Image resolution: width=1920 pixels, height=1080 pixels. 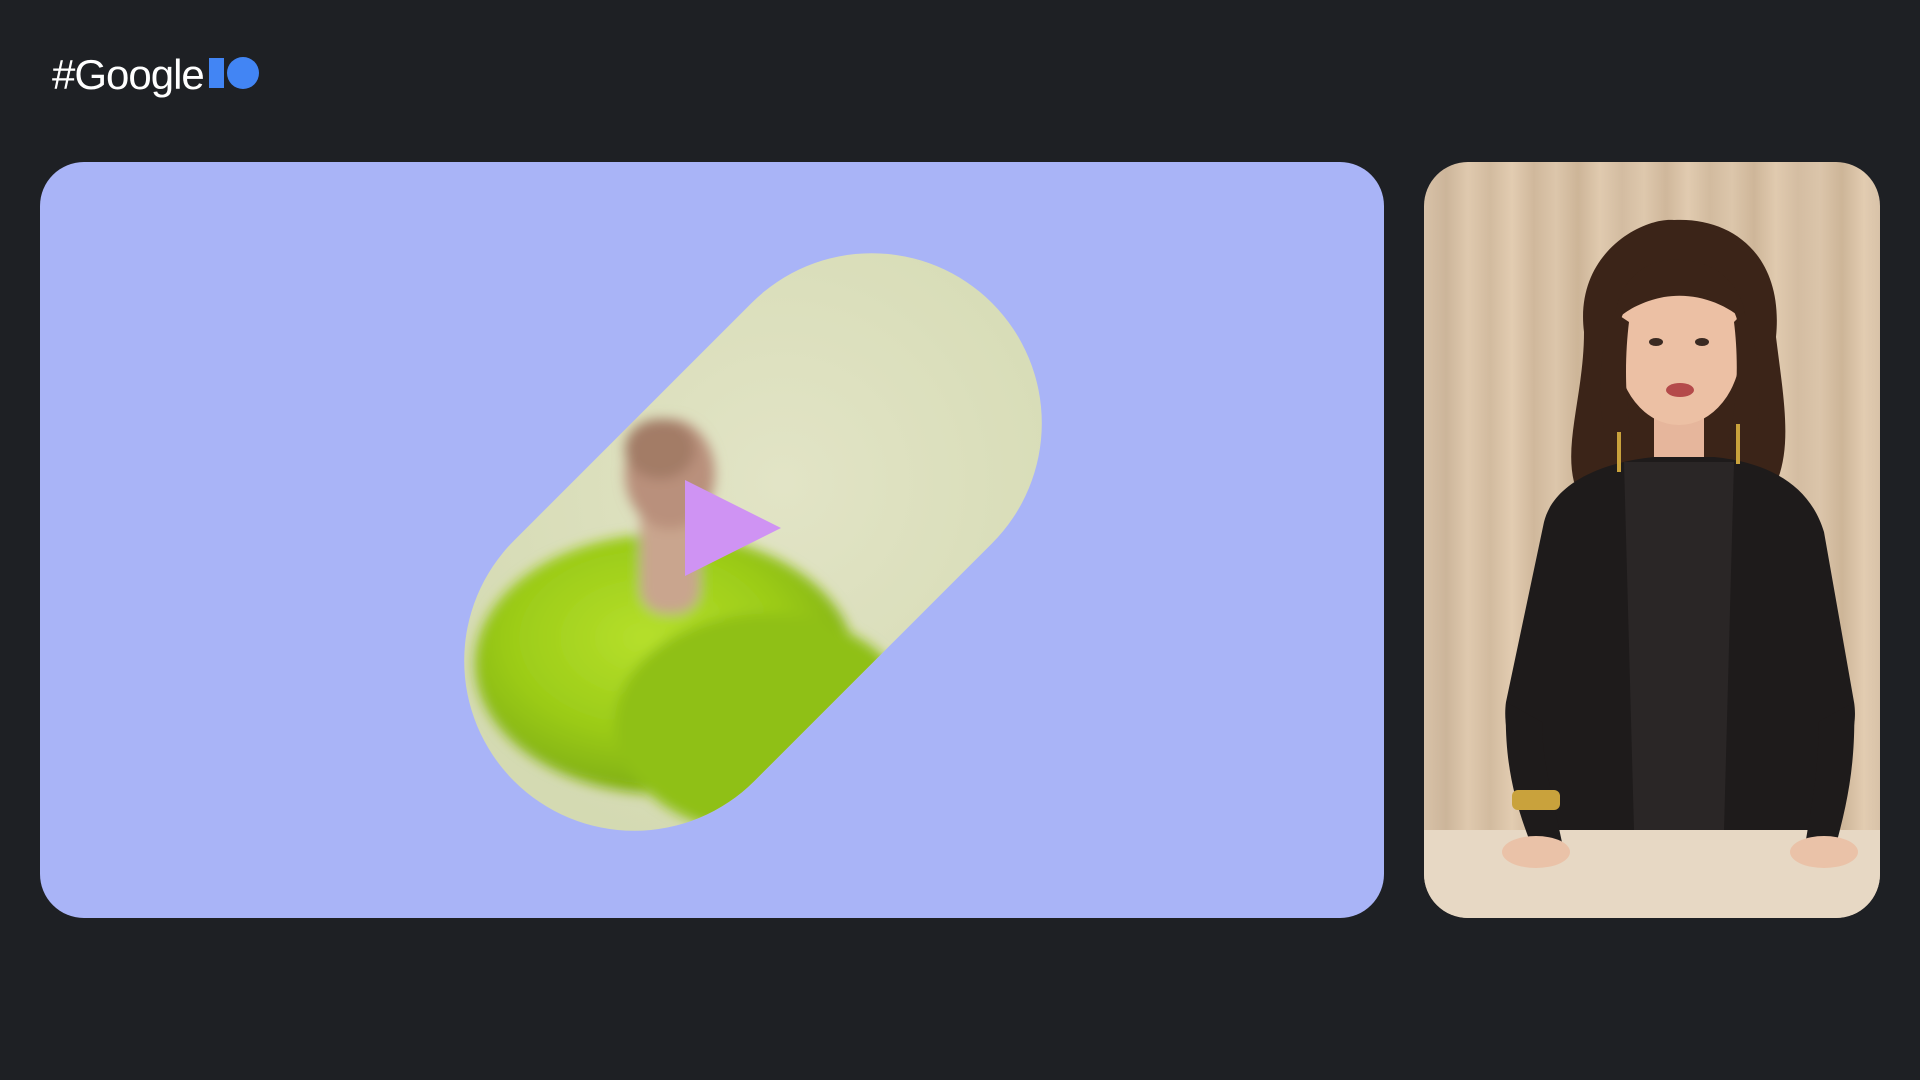 I want to click on io-dot-shape, so click(x=242, y=73).